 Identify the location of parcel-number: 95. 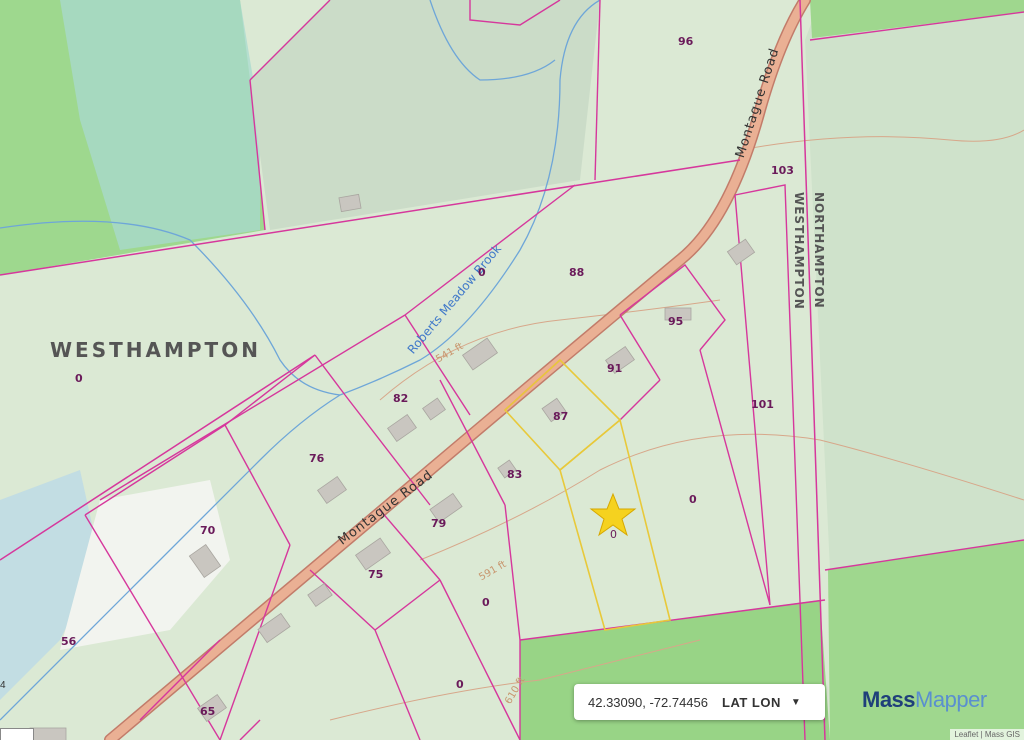
(675, 321).